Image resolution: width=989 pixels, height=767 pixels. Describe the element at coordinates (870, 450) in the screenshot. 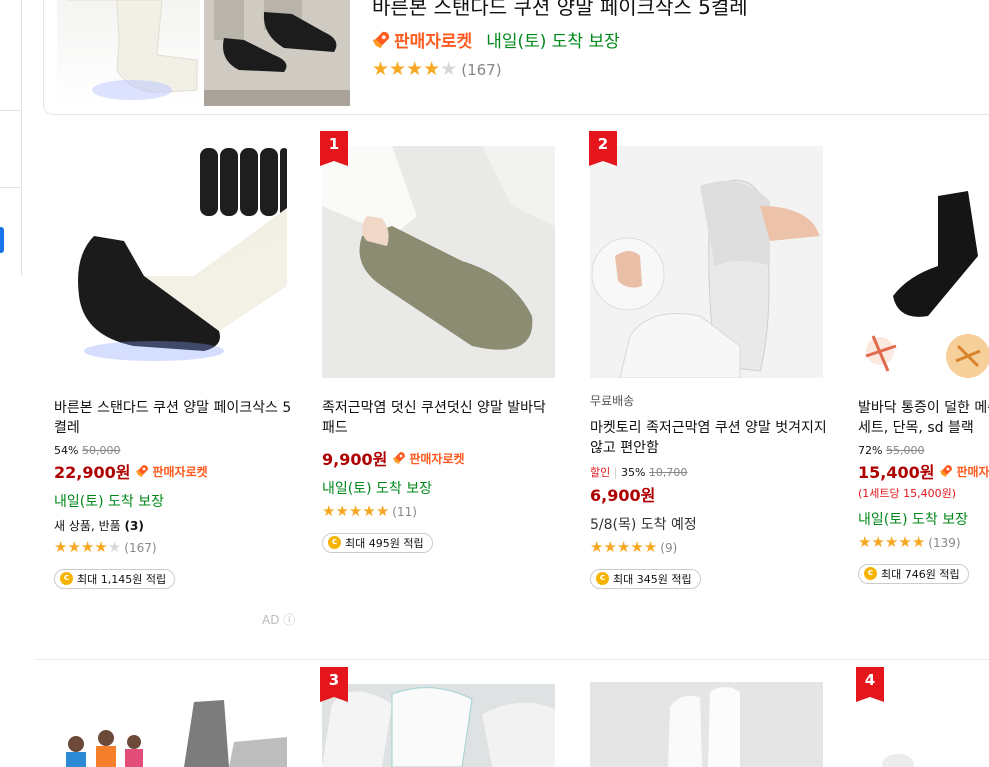

I see `discount-rate: 72%` at that location.